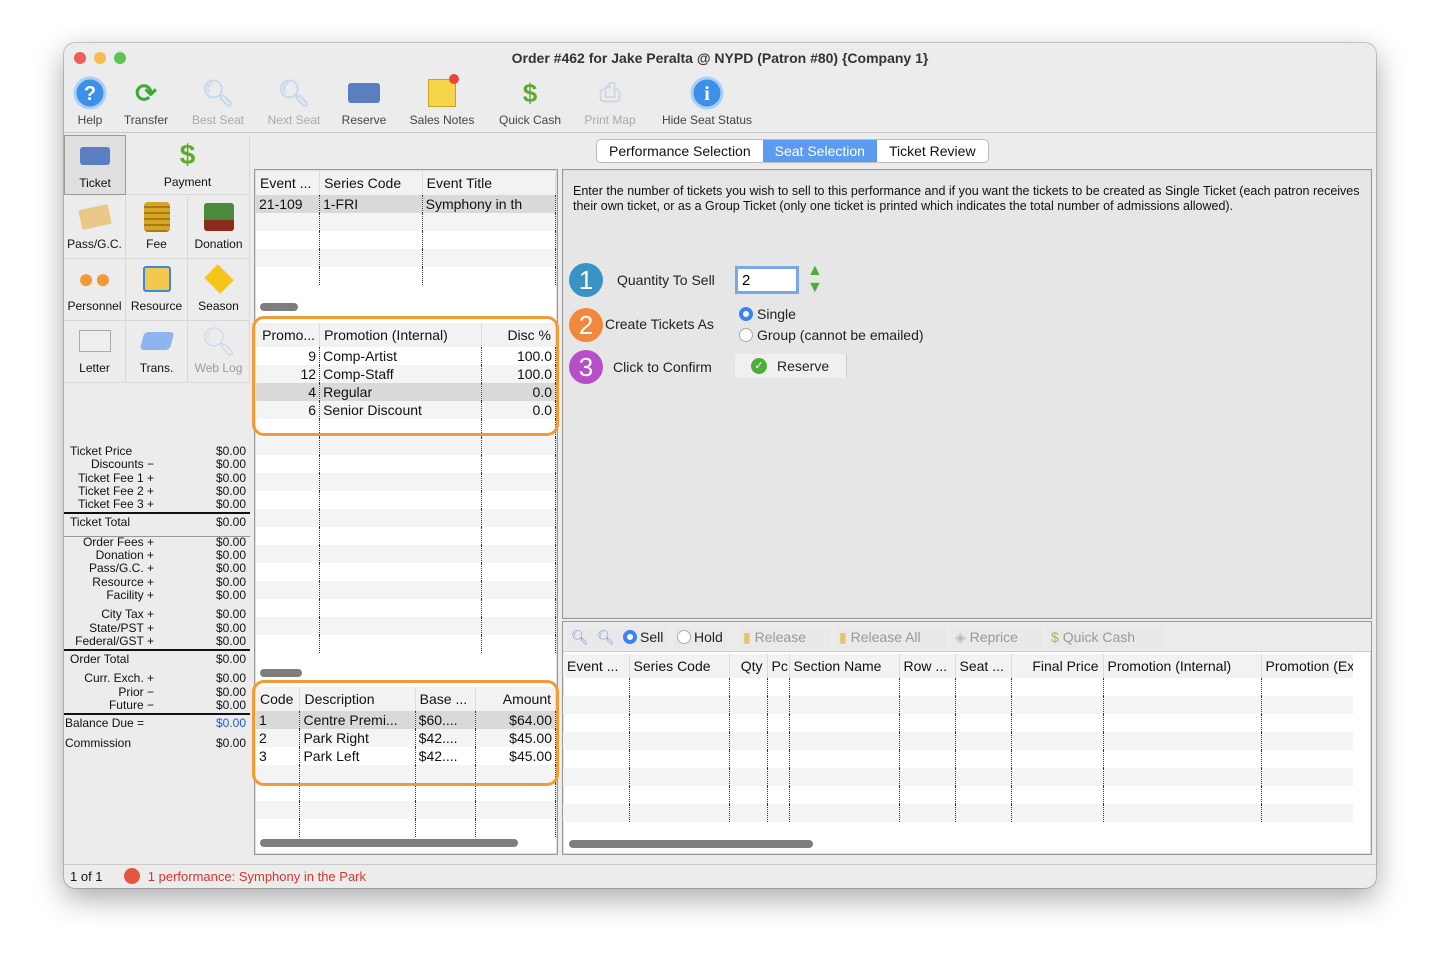 Image resolution: width=1440 pixels, height=972 pixels. What do you see at coordinates (442, 100) in the screenshot?
I see `sales-notes-button: Sales Notes` at bounding box center [442, 100].